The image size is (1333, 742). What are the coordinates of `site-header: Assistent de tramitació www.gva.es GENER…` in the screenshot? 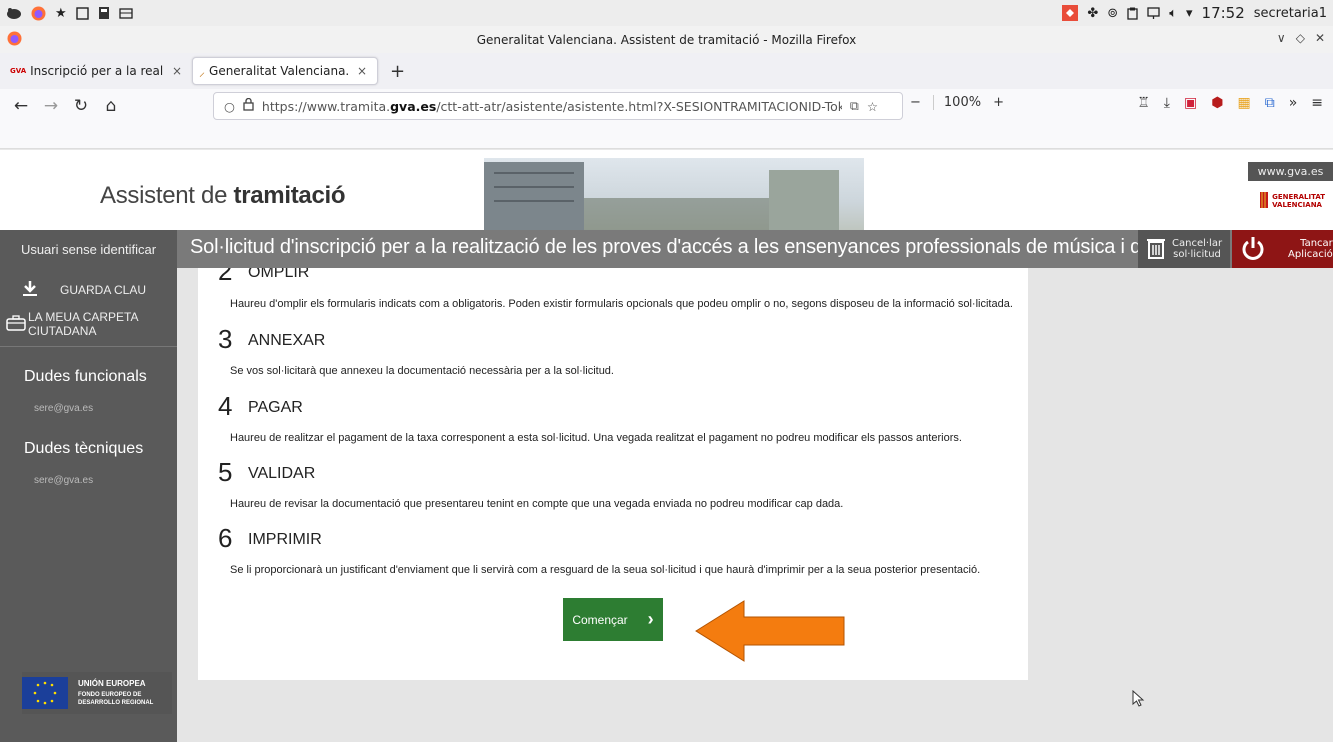 It's located at (666, 190).